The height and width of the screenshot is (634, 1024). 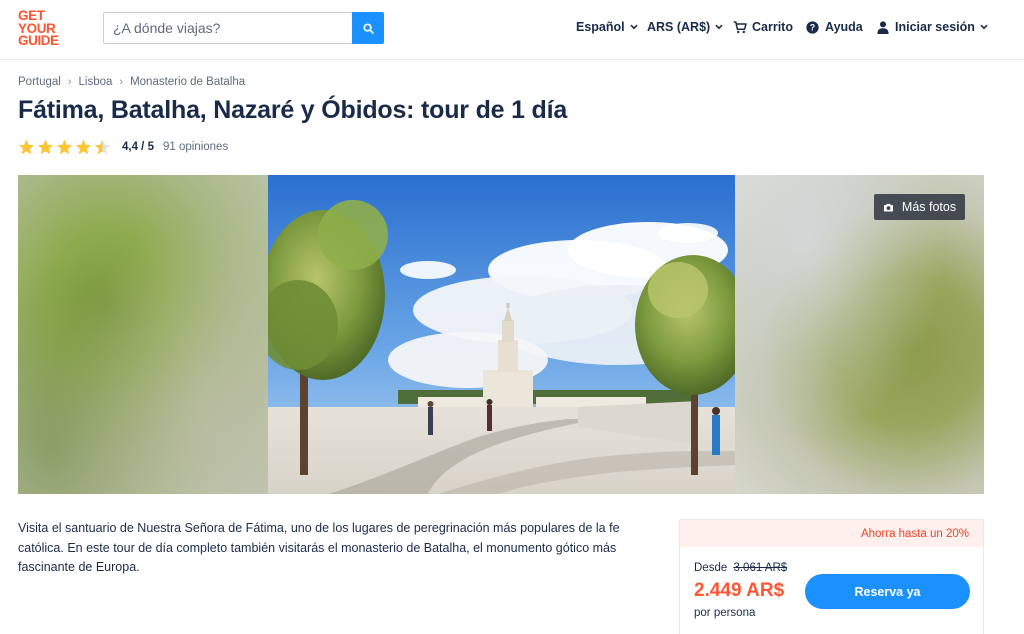 I want to click on search-box, so click(x=243, y=28).